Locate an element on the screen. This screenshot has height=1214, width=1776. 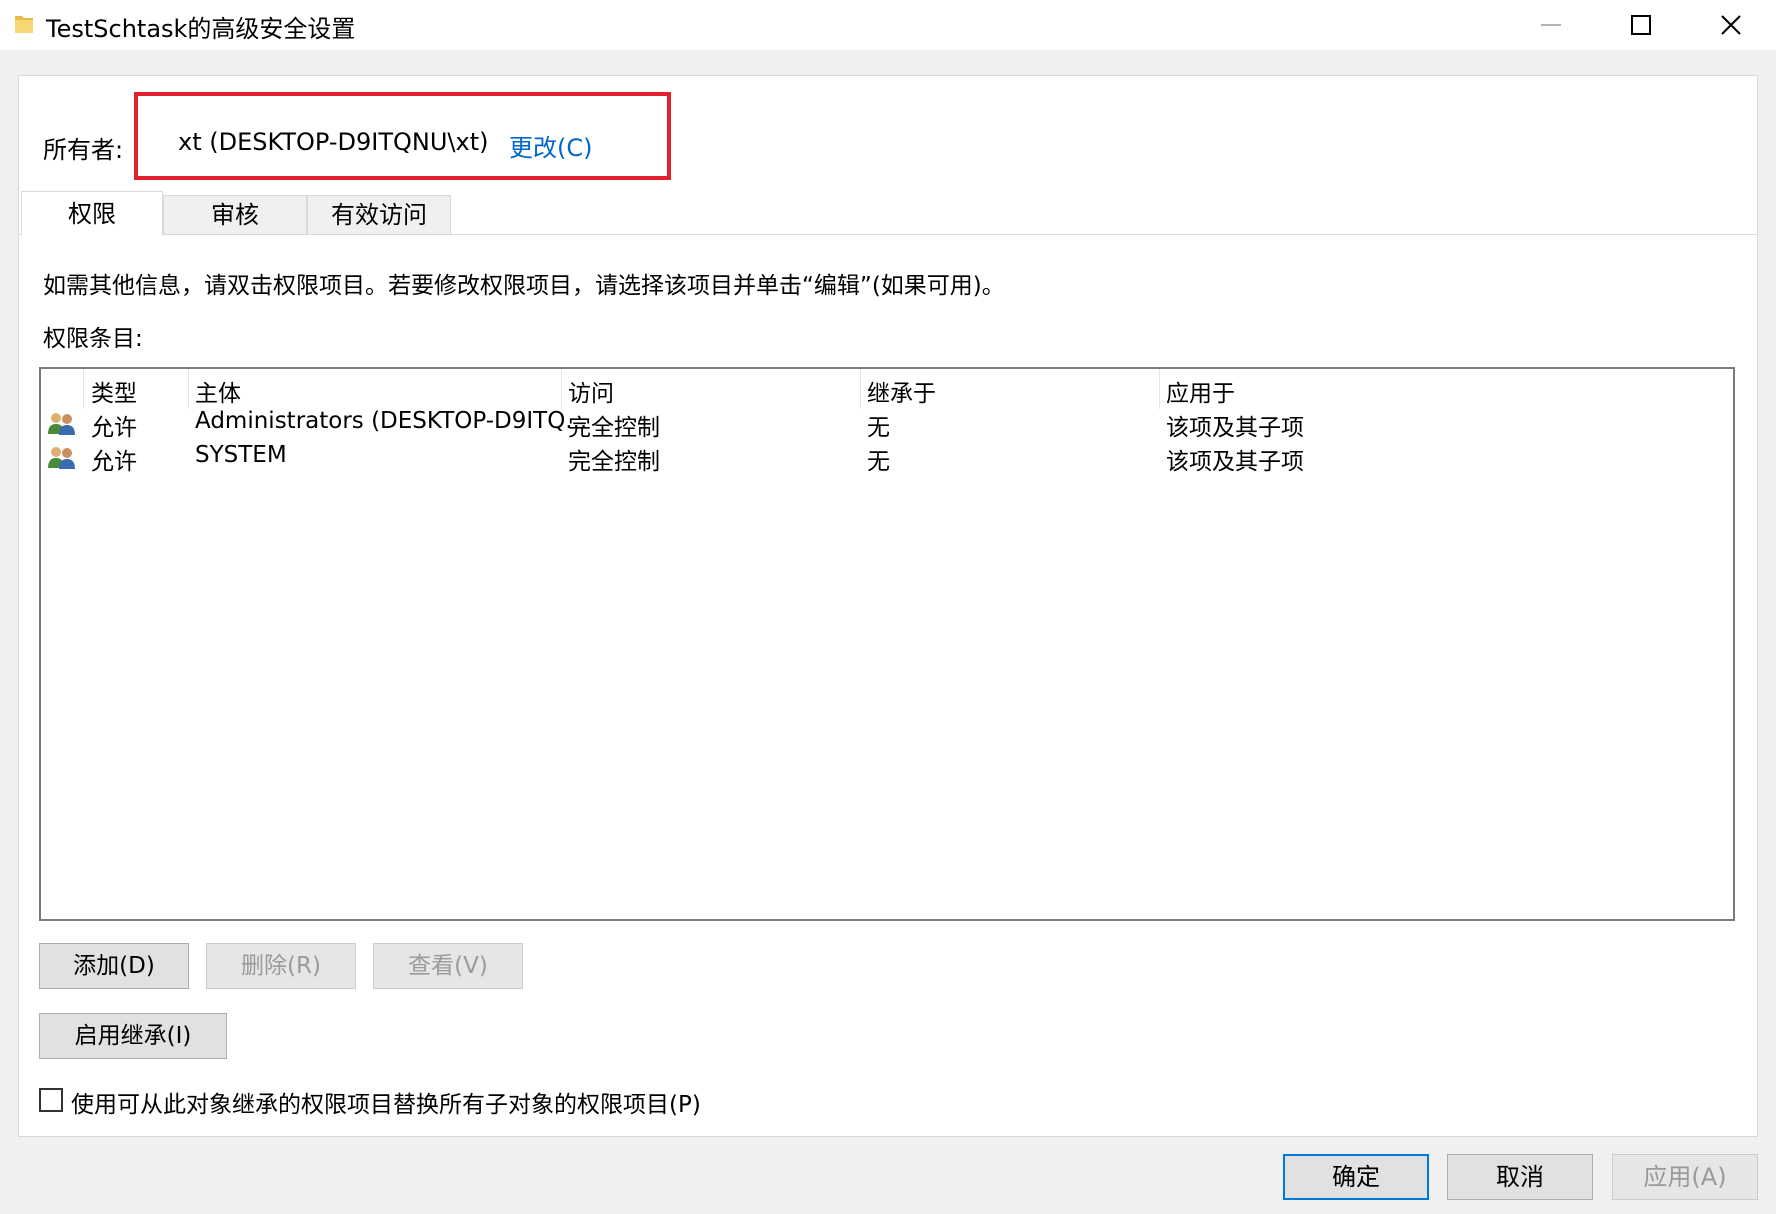
minimize-icon is located at coordinates (1551, 25).